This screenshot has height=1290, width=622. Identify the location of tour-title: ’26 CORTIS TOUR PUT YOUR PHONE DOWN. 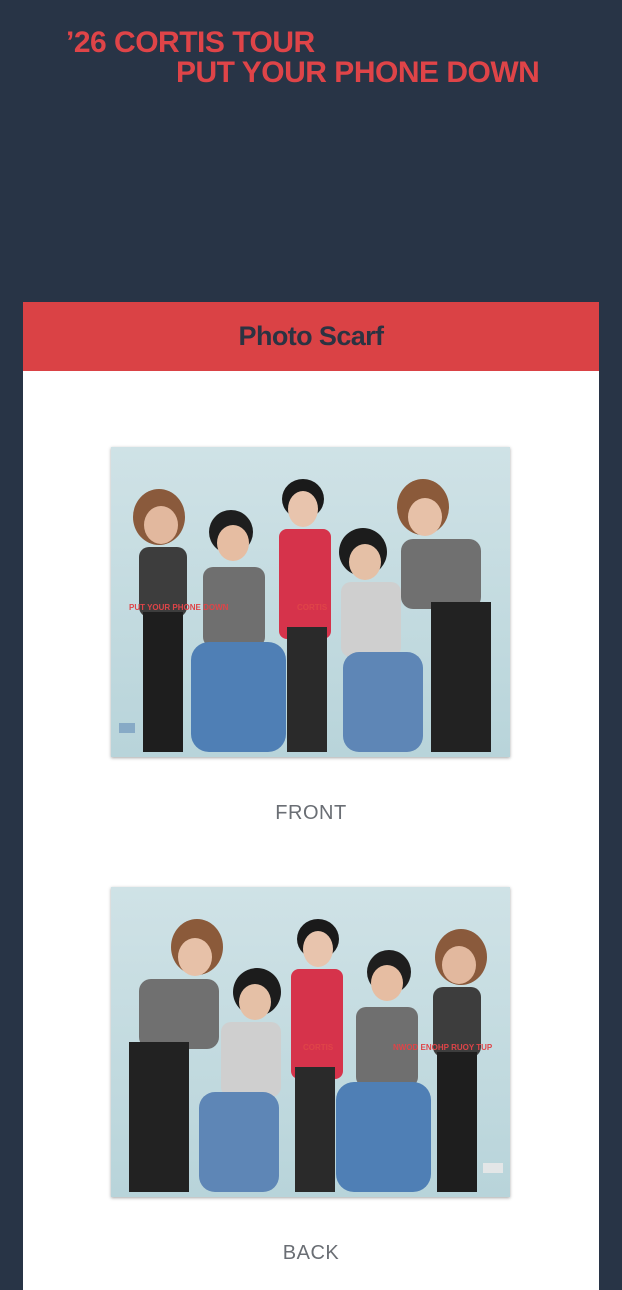
(326, 58).